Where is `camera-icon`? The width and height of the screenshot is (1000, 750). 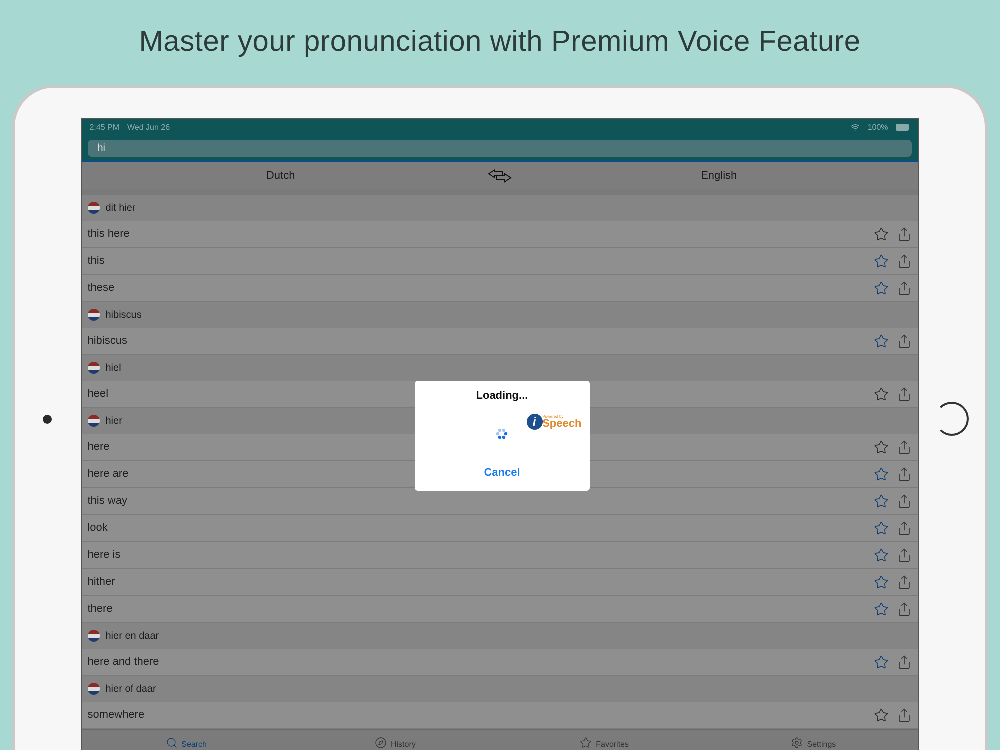
camera-icon is located at coordinates (47, 419).